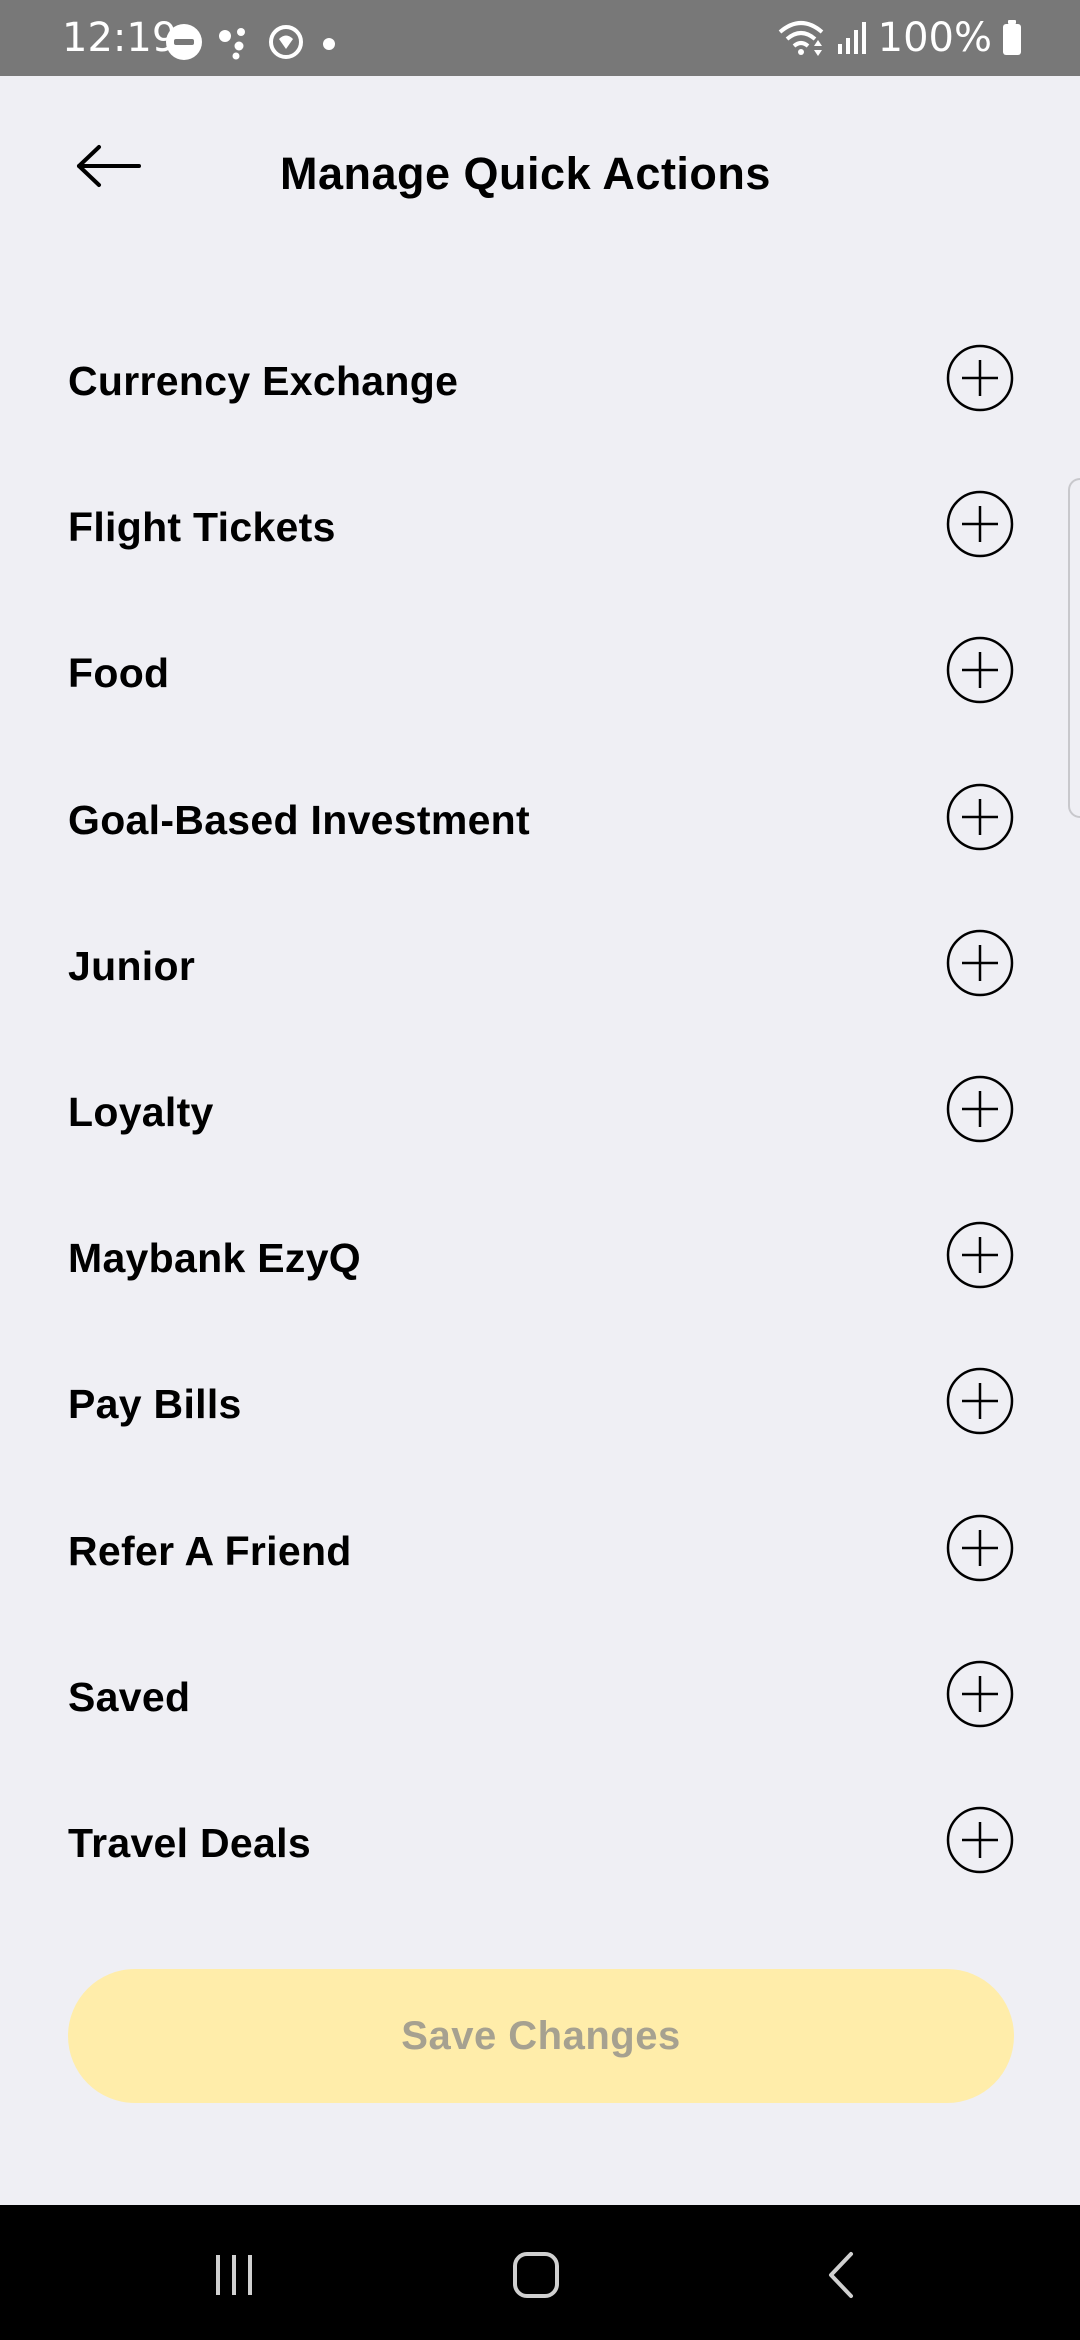 This screenshot has height=2340, width=1080. What do you see at coordinates (210, 1550) in the screenshot?
I see `action-label: Refer A Friend` at bounding box center [210, 1550].